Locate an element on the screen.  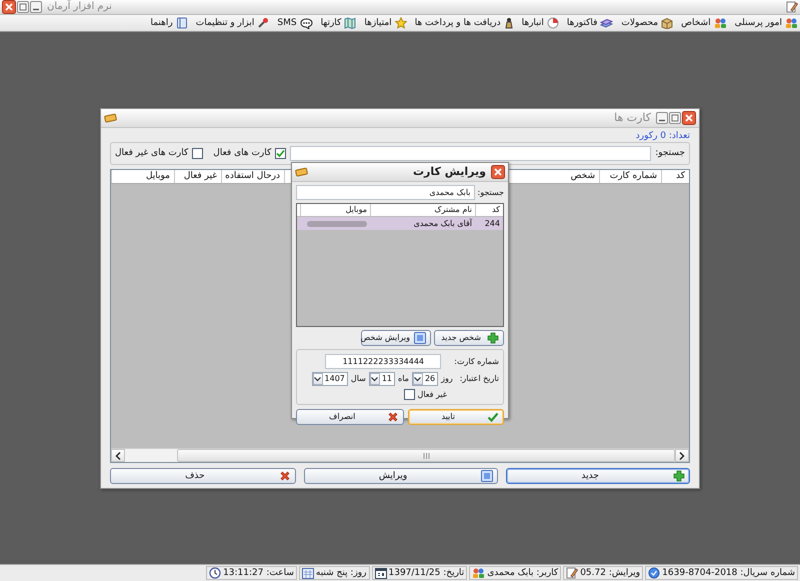
checkbox-label: غیر فعال is located at coordinates (432, 395).